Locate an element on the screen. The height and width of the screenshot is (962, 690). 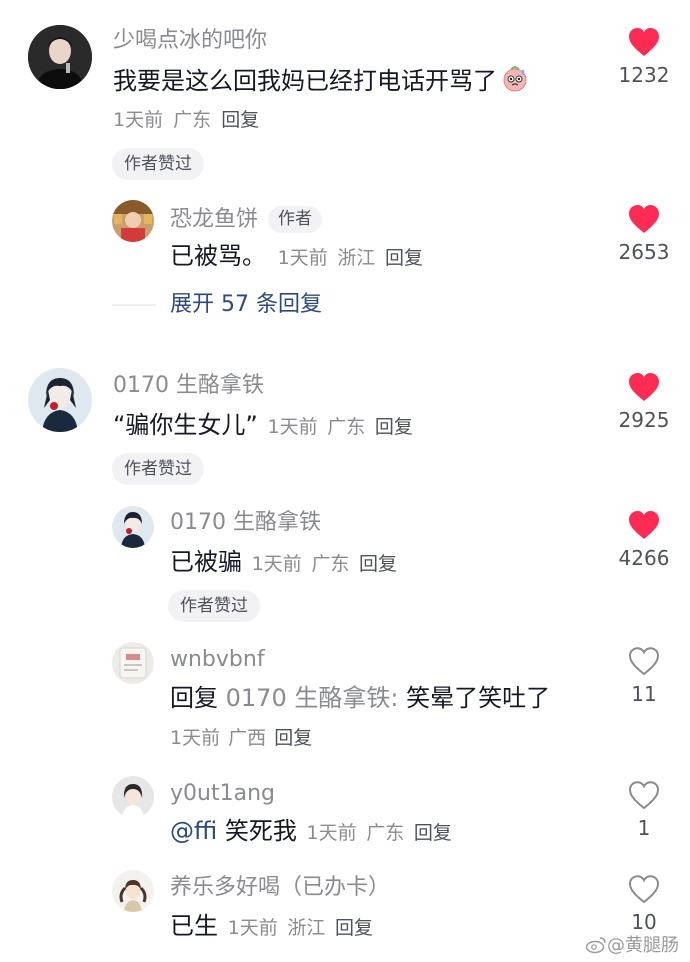
comment-text-body: 我要是这么回我妈已经打电话开骂了 is located at coordinates (305, 81).